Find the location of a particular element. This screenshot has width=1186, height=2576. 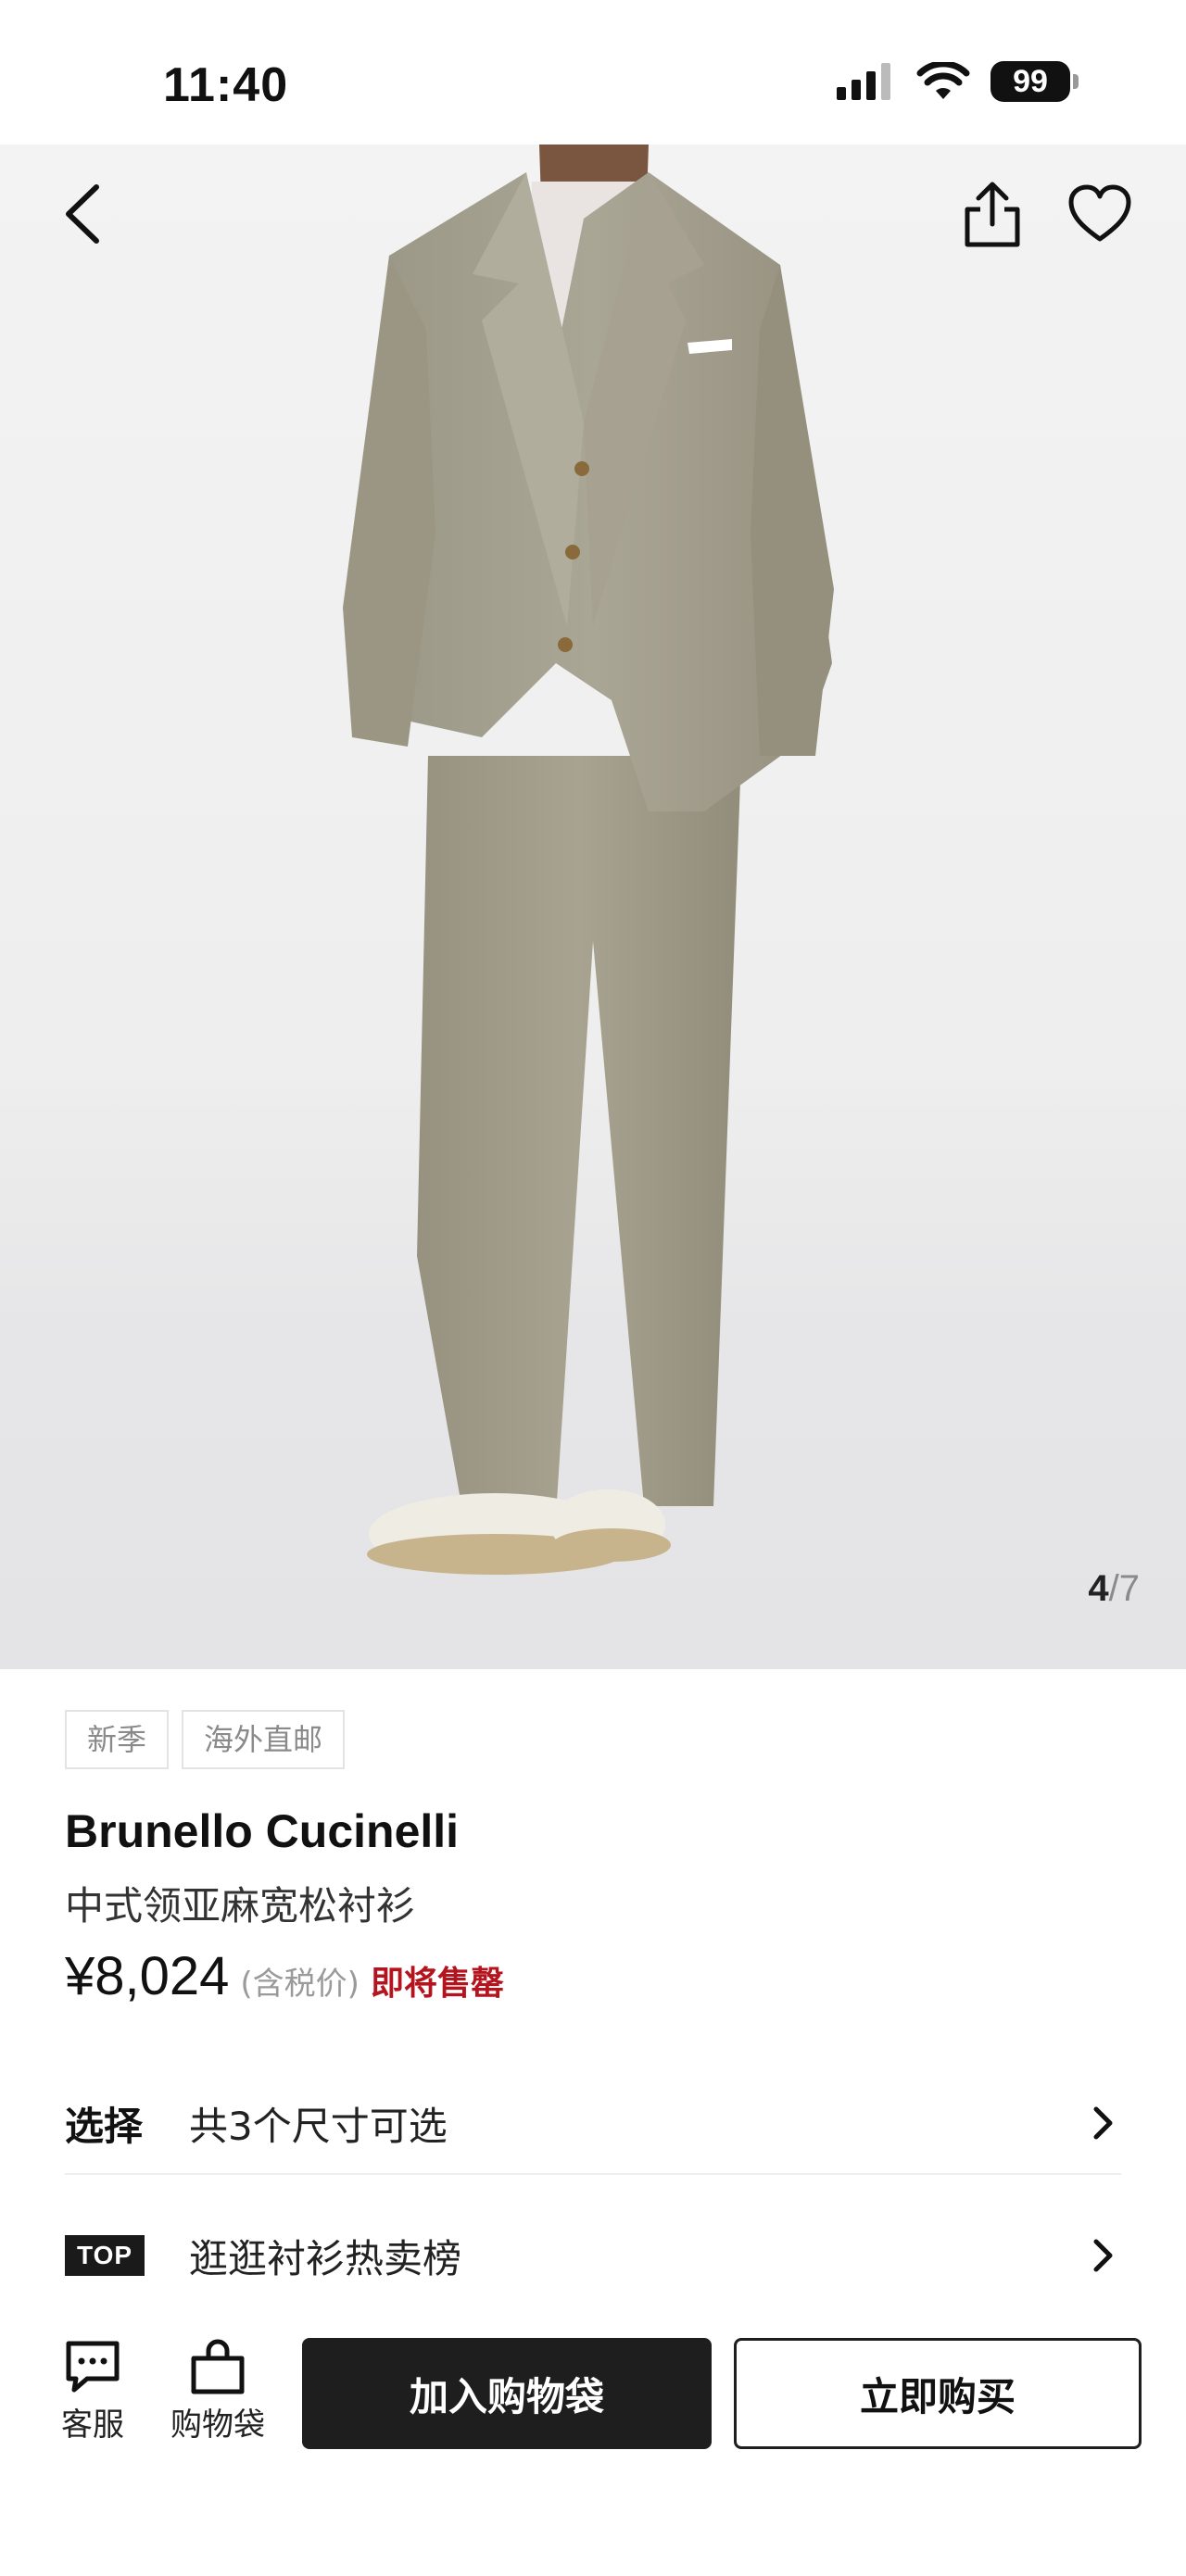

shopping-bag-label: 购物袋 is located at coordinates (217, 2425).